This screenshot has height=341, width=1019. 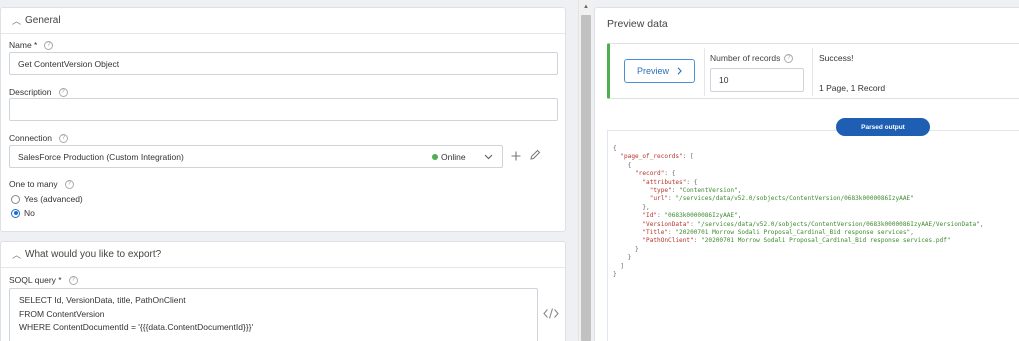 I want to click on soql-label-row: SOQL query * ?, so click(x=43, y=280).